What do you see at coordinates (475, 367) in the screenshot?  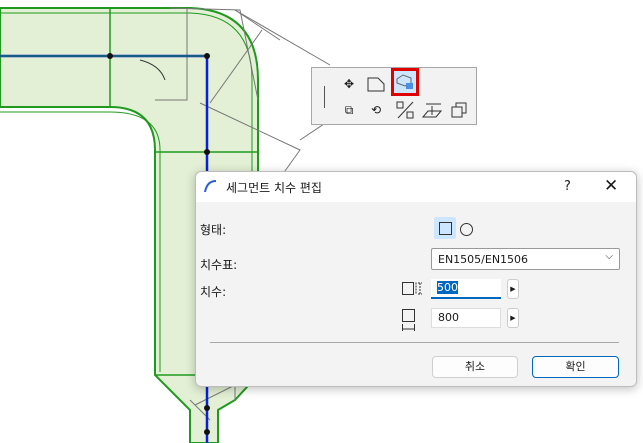 I see `cancel-button: 취소` at bounding box center [475, 367].